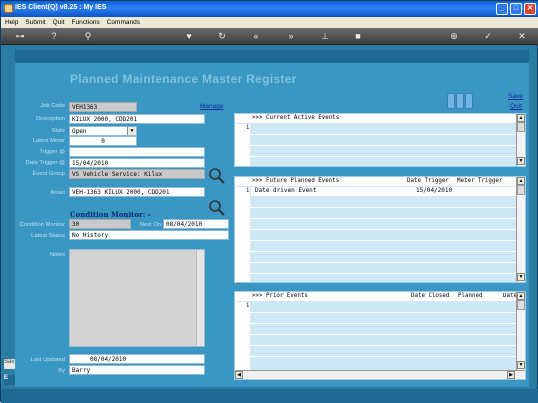 The height and width of the screenshot is (403, 538). I want to click on notes-textarea, so click(137, 298).